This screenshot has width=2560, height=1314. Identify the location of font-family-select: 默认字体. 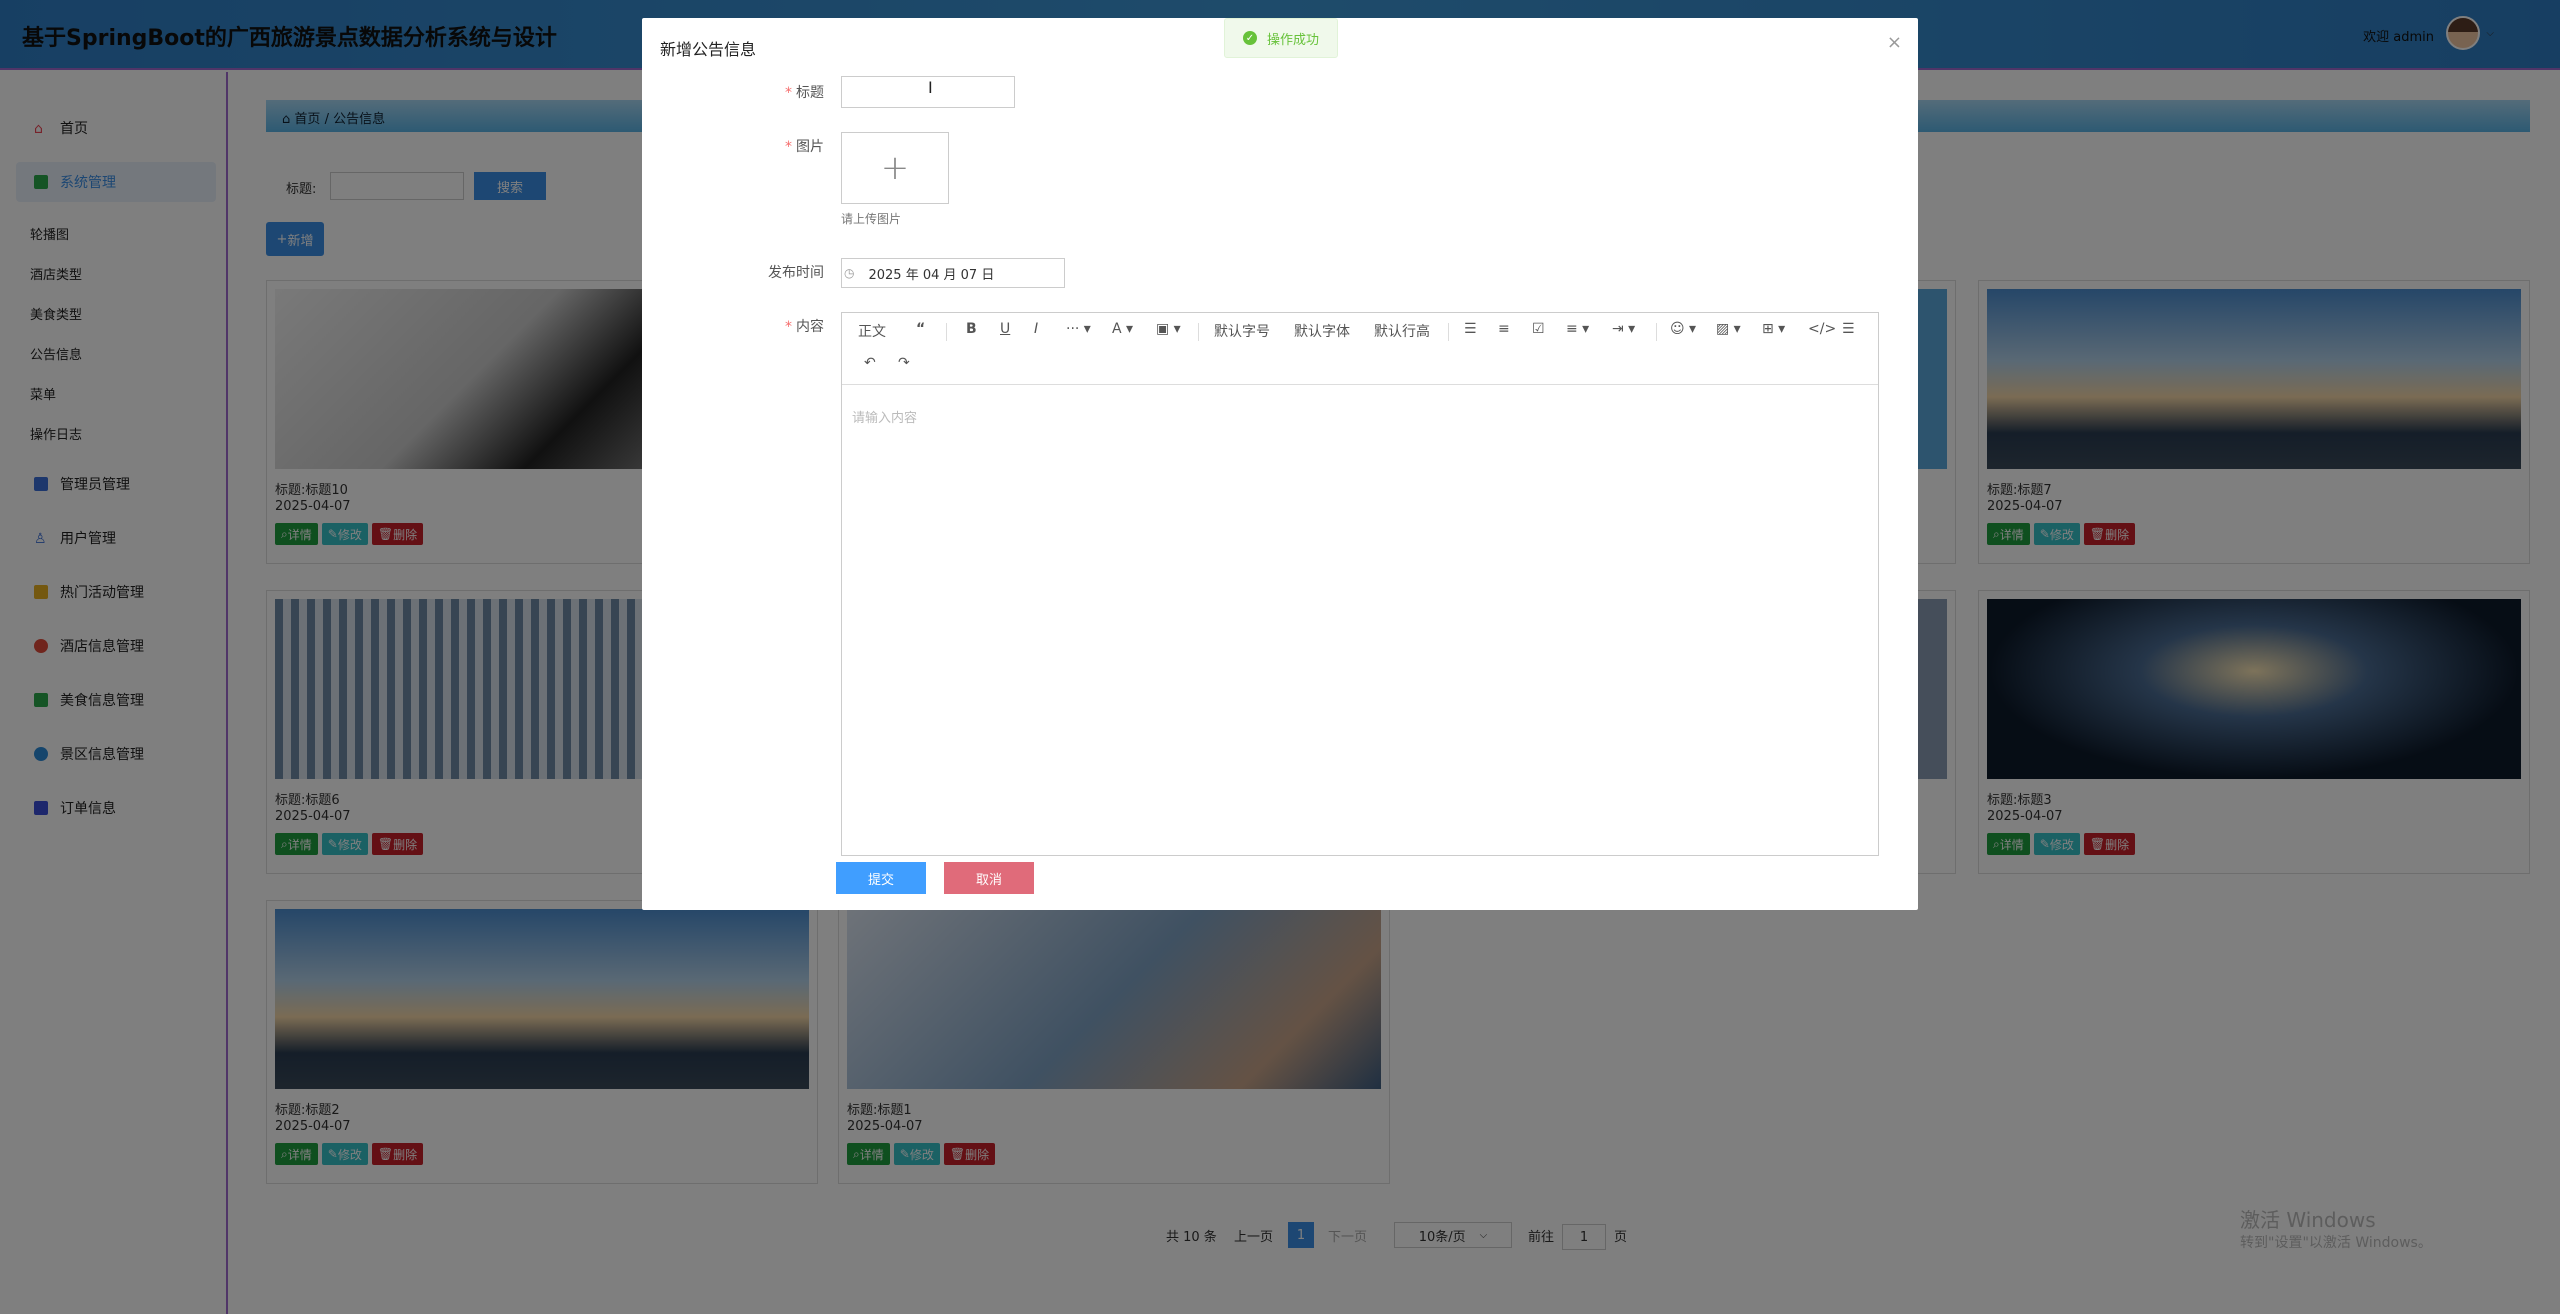
(1322, 331).